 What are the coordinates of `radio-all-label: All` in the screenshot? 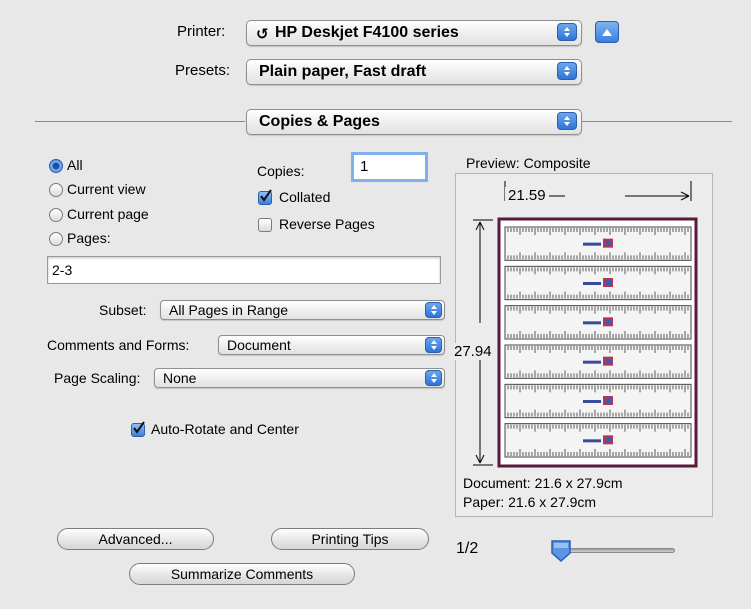 It's located at (75, 165).